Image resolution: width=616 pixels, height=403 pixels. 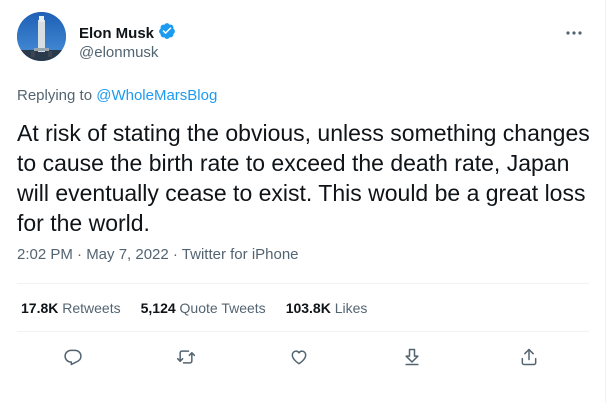 What do you see at coordinates (57, 95) in the screenshot?
I see `replying-to-prefix: Replying to` at bounding box center [57, 95].